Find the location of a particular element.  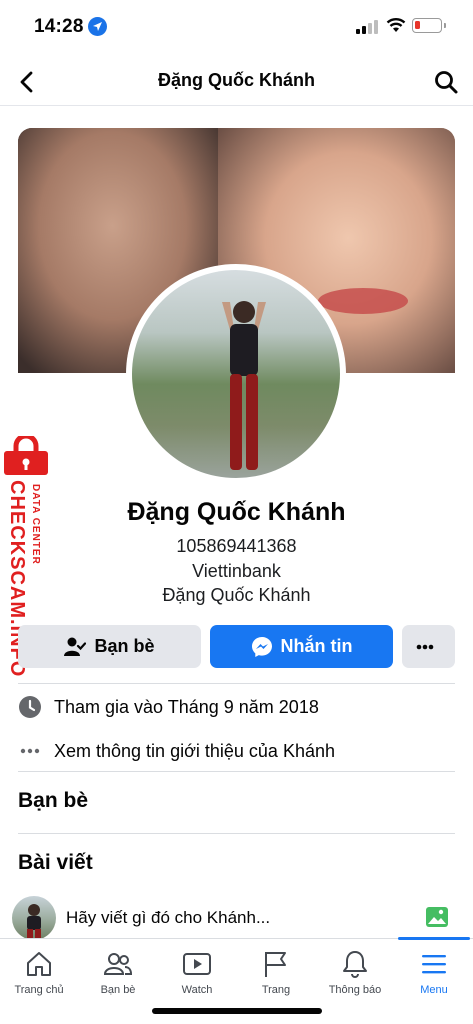

watch-icon is located at coordinates (197, 964).